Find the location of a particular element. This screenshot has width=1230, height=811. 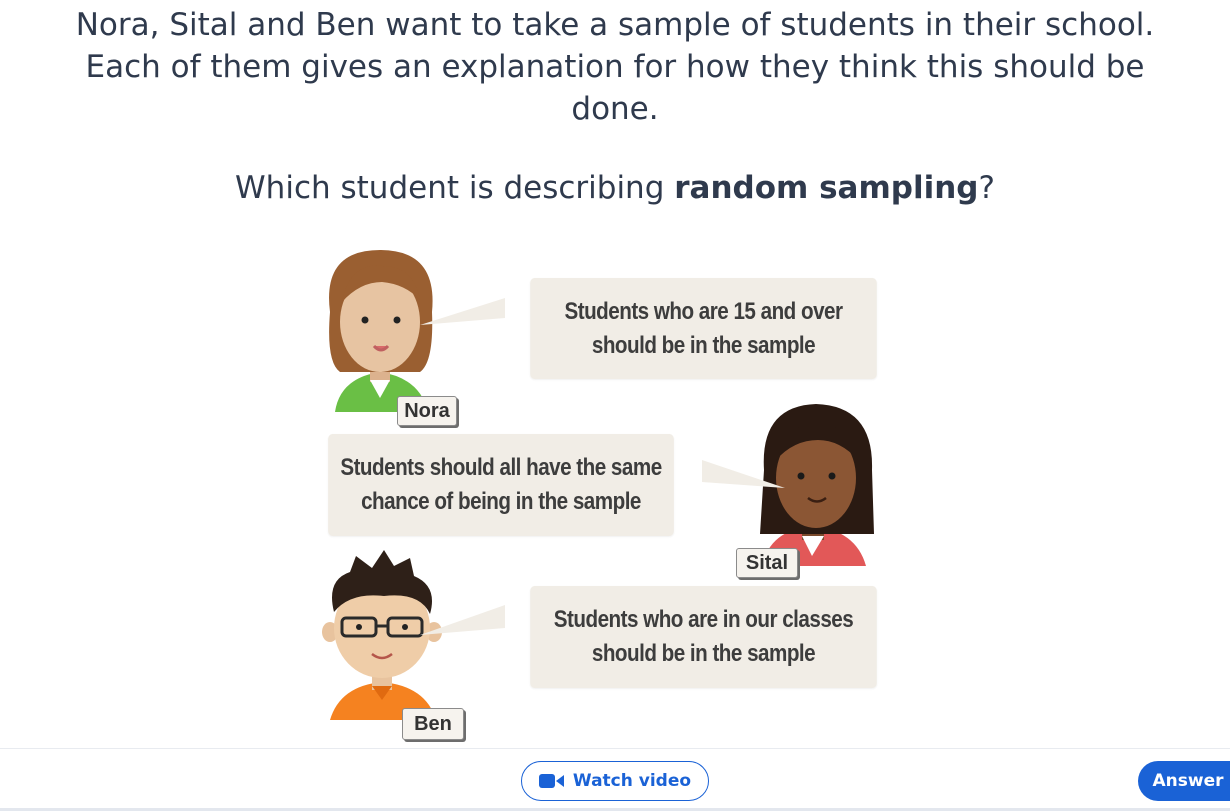

sital-name-label: Sital is located at coordinates (767, 563).